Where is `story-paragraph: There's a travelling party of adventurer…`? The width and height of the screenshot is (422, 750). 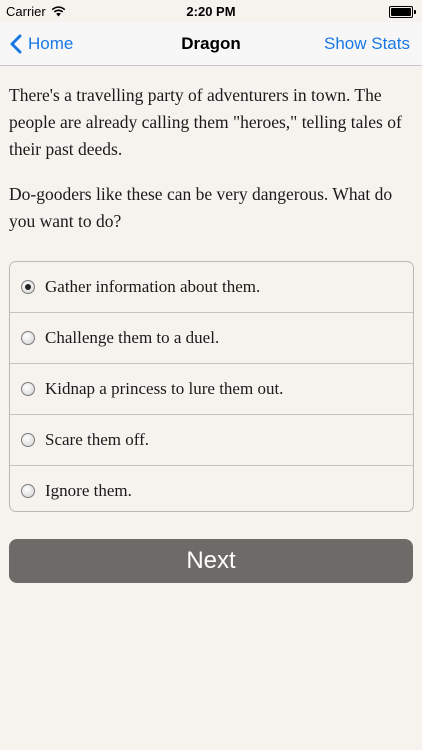 story-paragraph: There's a travelling party of adventurer… is located at coordinates (205, 122).